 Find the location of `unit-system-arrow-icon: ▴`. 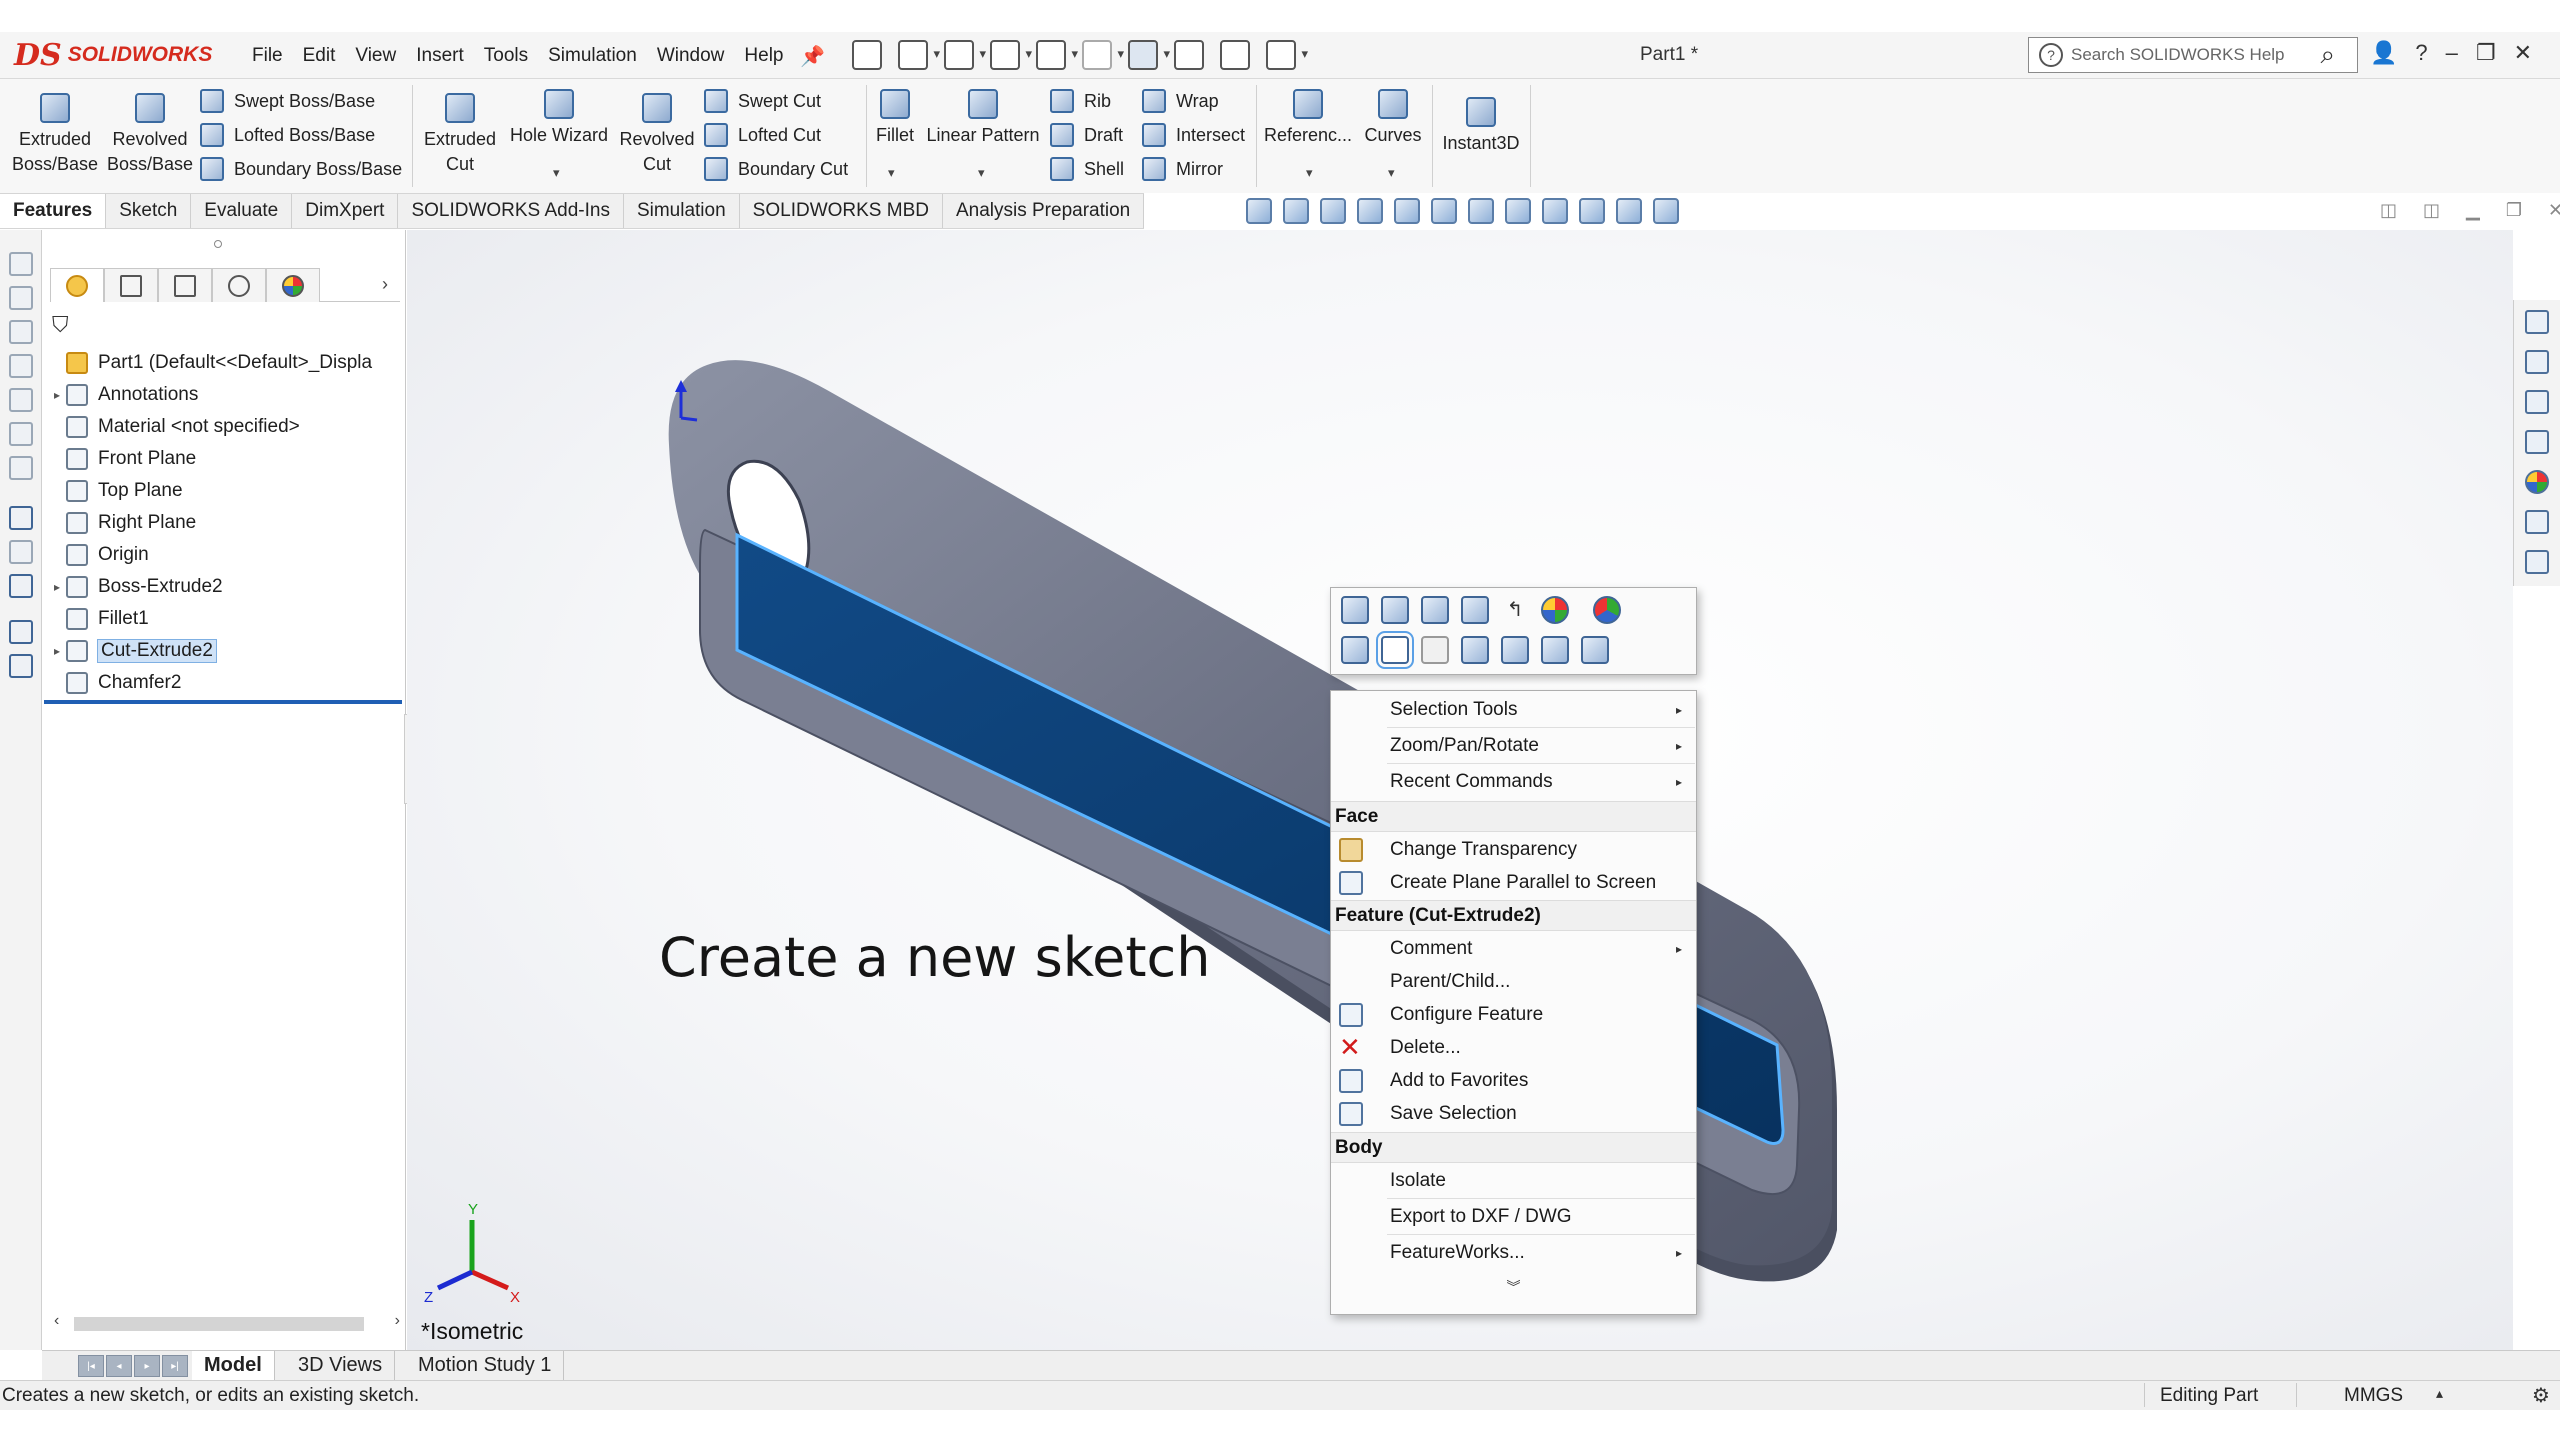

unit-system-arrow-icon: ▴ is located at coordinates (2439, 1393).